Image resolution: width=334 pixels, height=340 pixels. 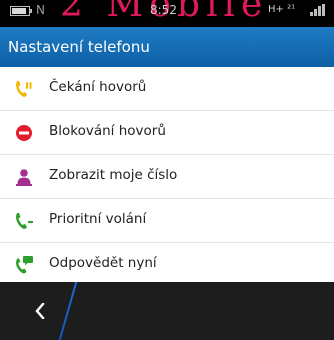 What do you see at coordinates (167, 133) in the screenshot?
I see `list-item-call-blocking: Blokování hovorů` at bounding box center [167, 133].